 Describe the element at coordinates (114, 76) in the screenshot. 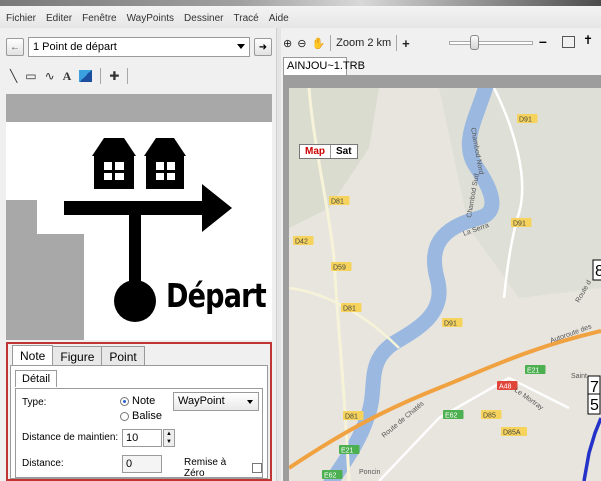

I see `signpost-tool-icon: ✚` at that location.